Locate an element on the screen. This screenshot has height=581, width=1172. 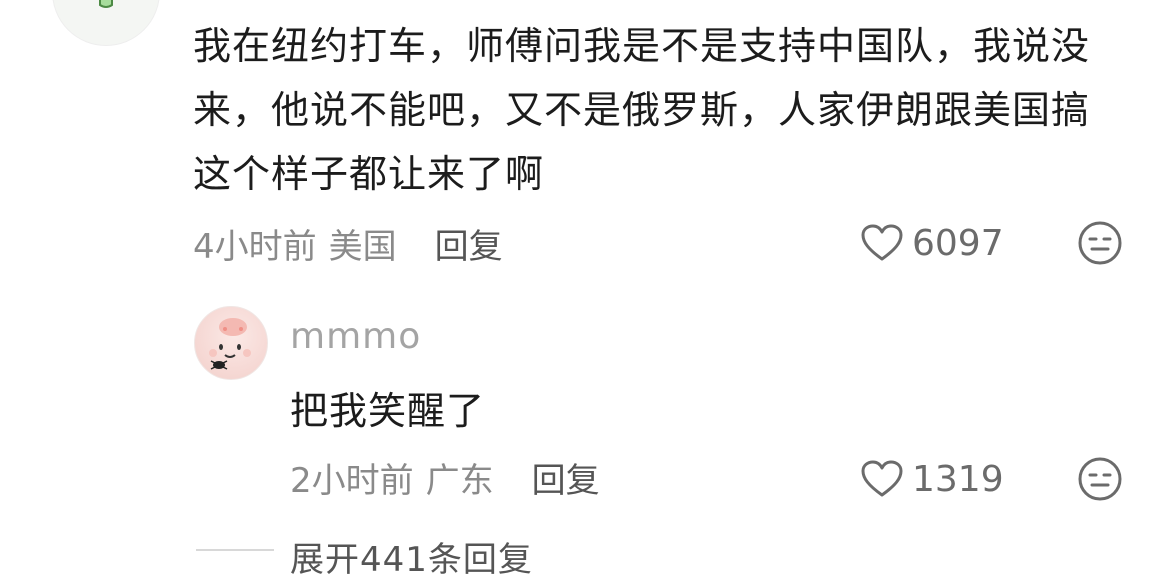
reply-user-avatar is located at coordinates (231, 343).